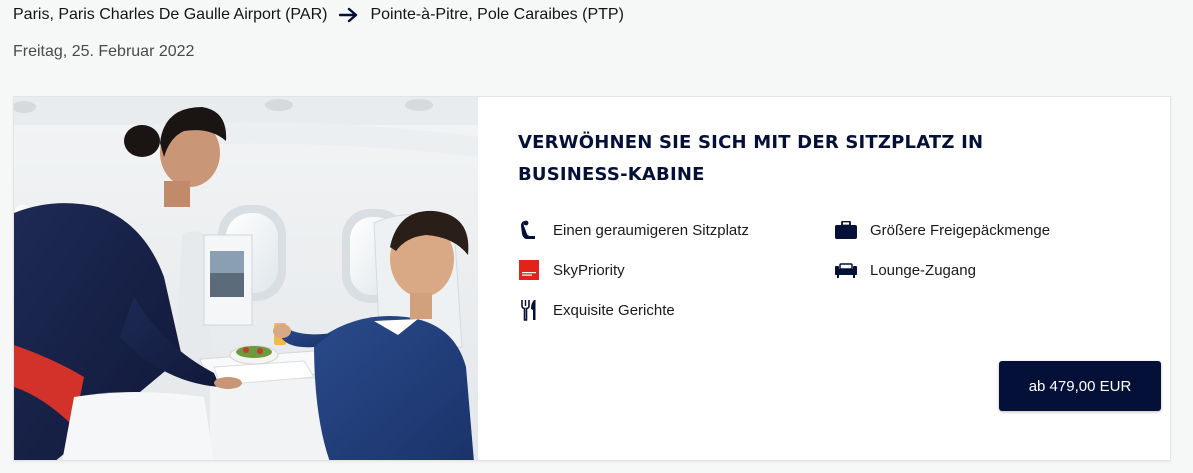 The height and width of the screenshot is (473, 1193). I want to click on feature-label: SkyPriority, so click(589, 270).